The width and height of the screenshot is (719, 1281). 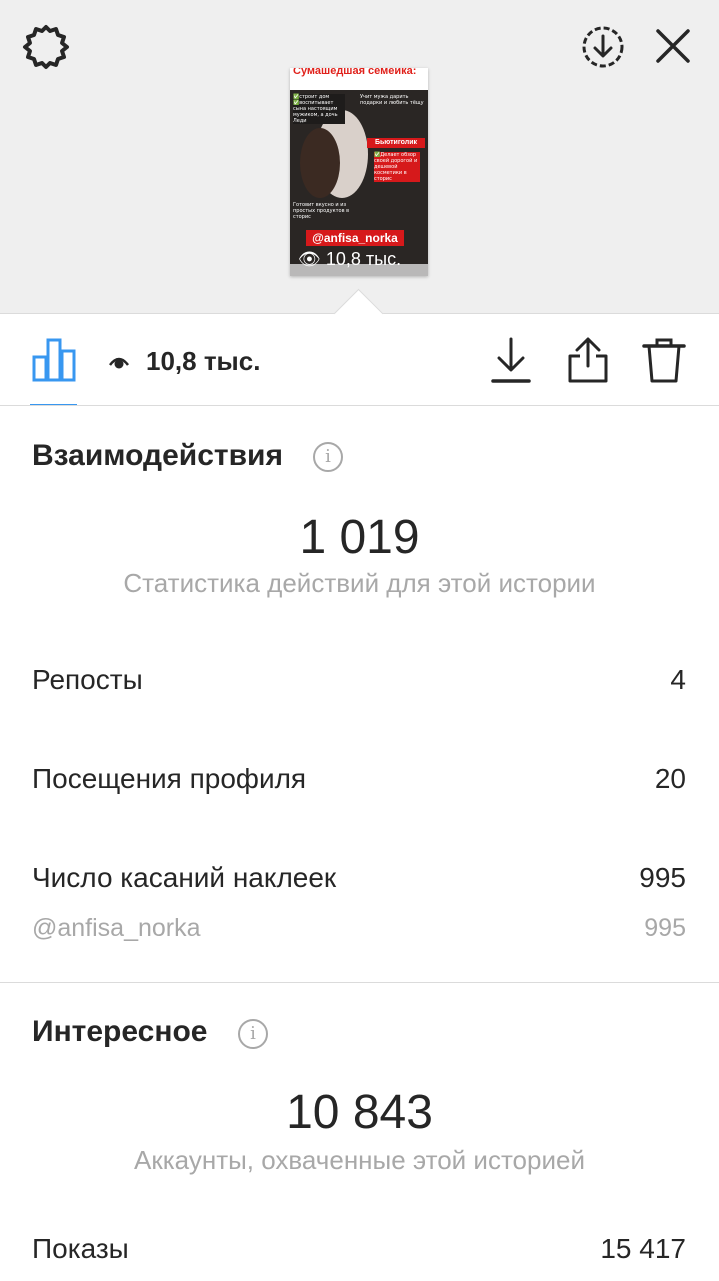 I want to click on eye-icon, so click(x=119, y=363).